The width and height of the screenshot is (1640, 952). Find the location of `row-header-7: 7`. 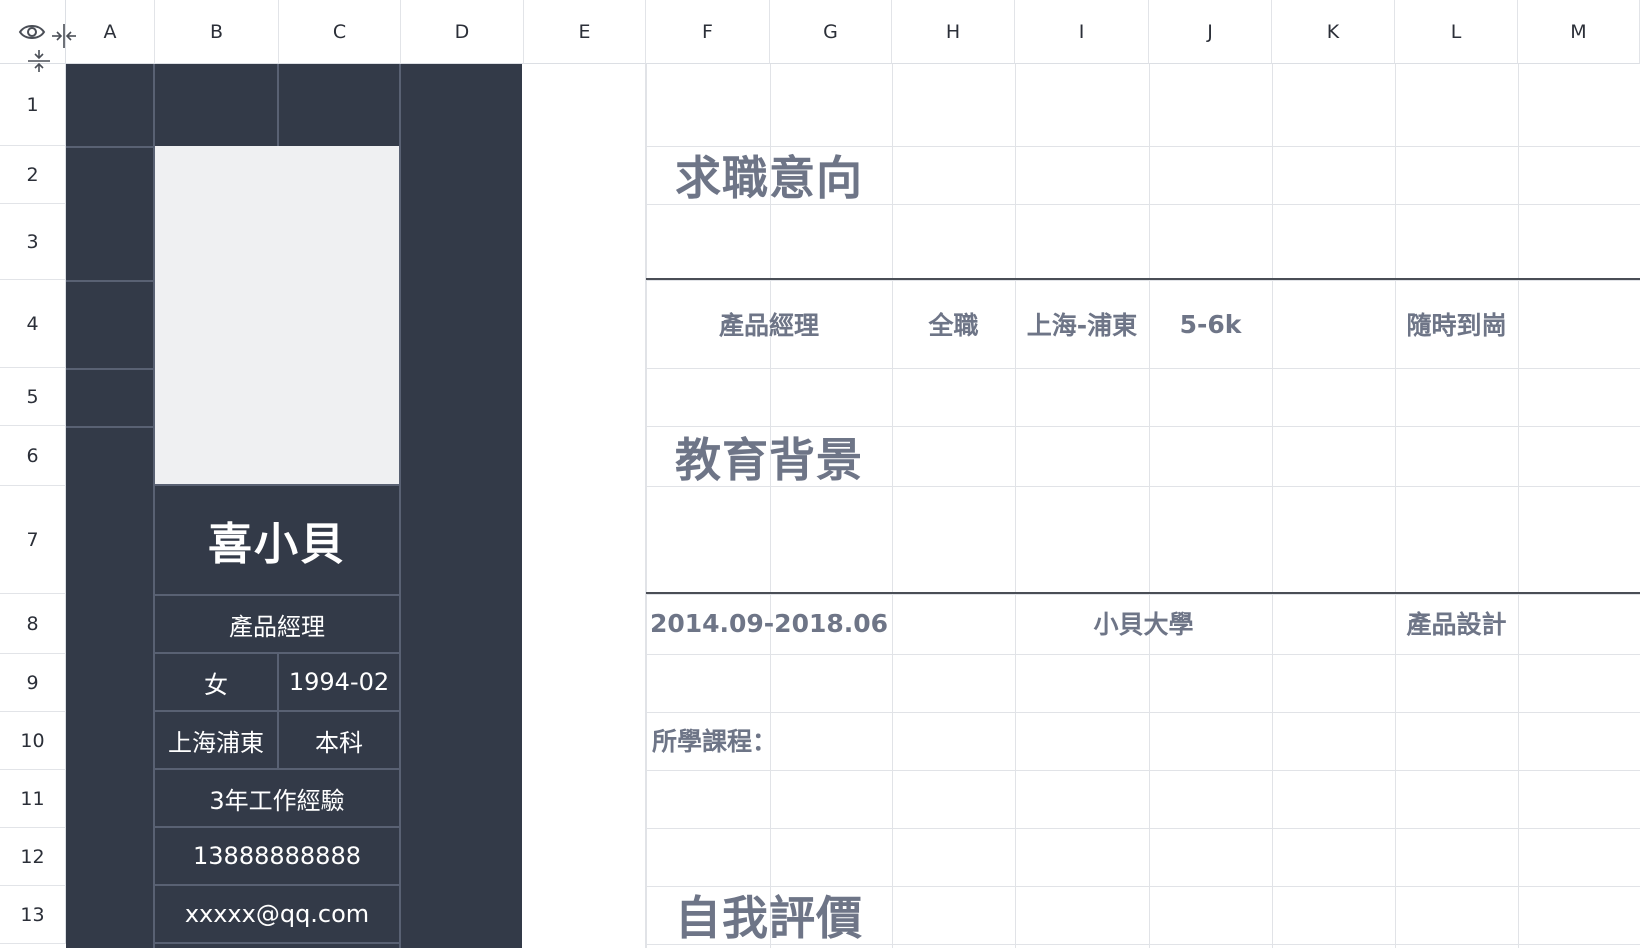

row-header-7: 7 is located at coordinates (33, 540).